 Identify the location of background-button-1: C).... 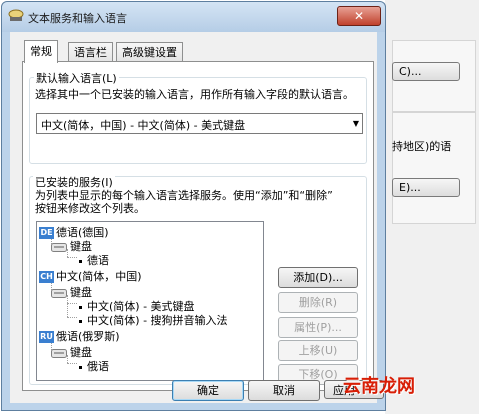
(426, 71).